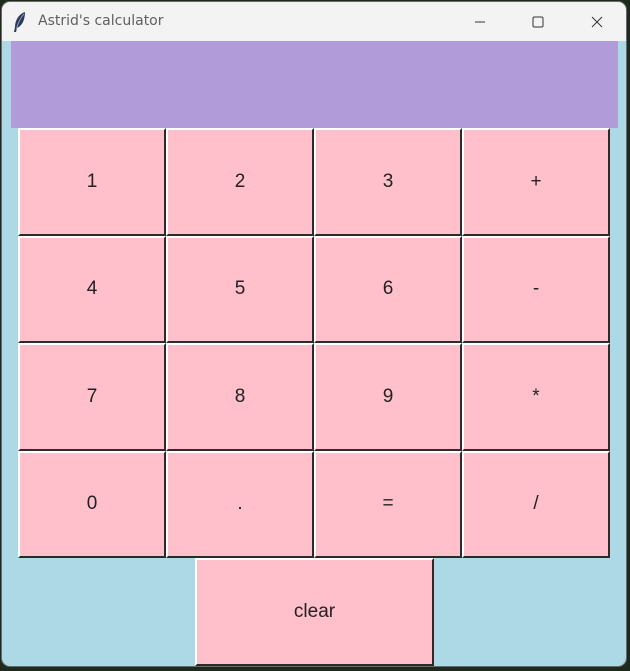  What do you see at coordinates (536, 397) in the screenshot?
I see `key-multiply: *` at bounding box center [536, 397].